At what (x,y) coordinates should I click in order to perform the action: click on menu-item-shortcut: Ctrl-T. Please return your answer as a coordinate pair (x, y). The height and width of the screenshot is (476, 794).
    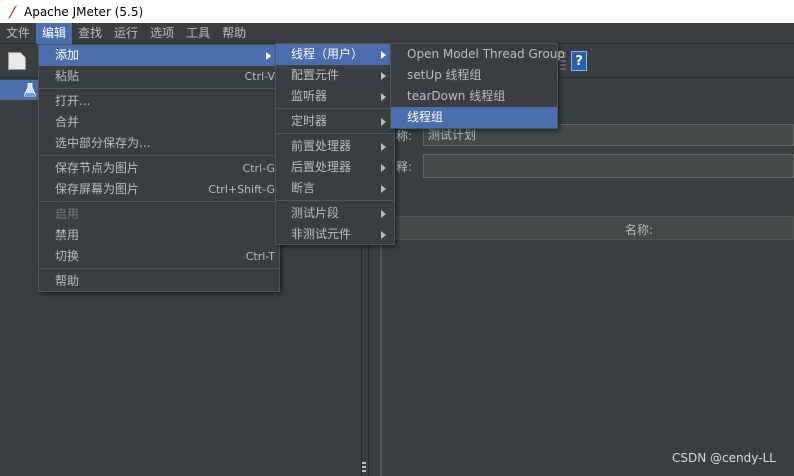
    Looking at the image, I should click on (260, 256).